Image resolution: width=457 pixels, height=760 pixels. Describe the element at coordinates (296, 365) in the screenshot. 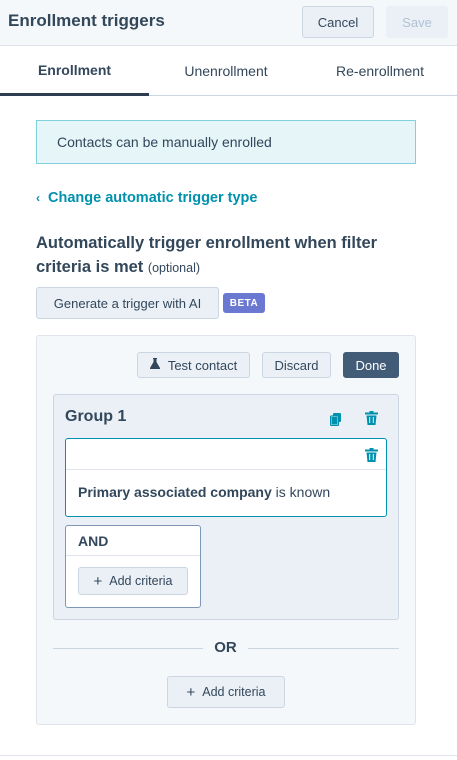

I see `discard-button: Discard` at that location.